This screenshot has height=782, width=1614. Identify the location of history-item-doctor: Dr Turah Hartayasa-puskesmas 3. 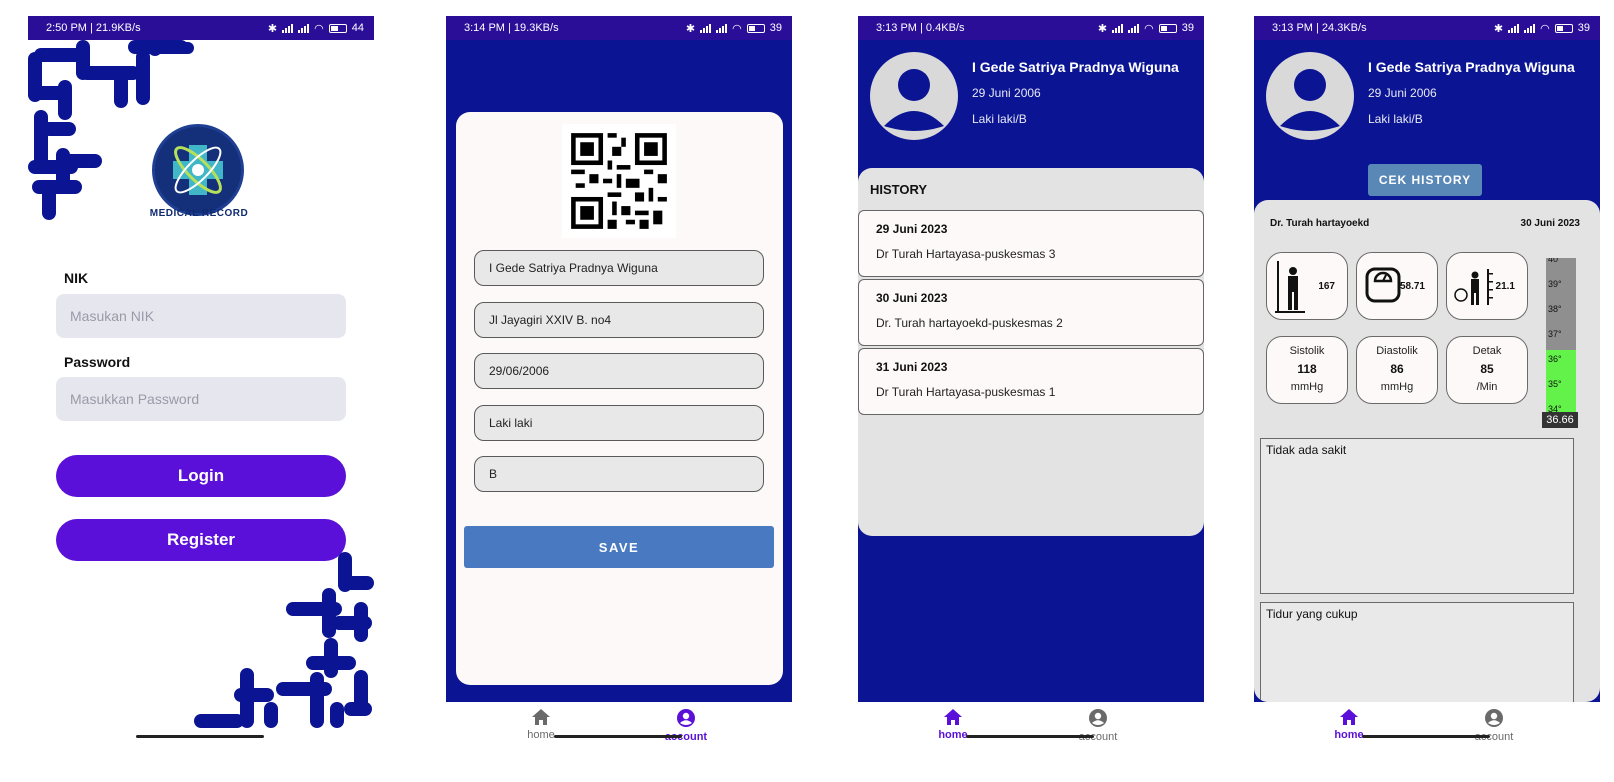
(966, 254).